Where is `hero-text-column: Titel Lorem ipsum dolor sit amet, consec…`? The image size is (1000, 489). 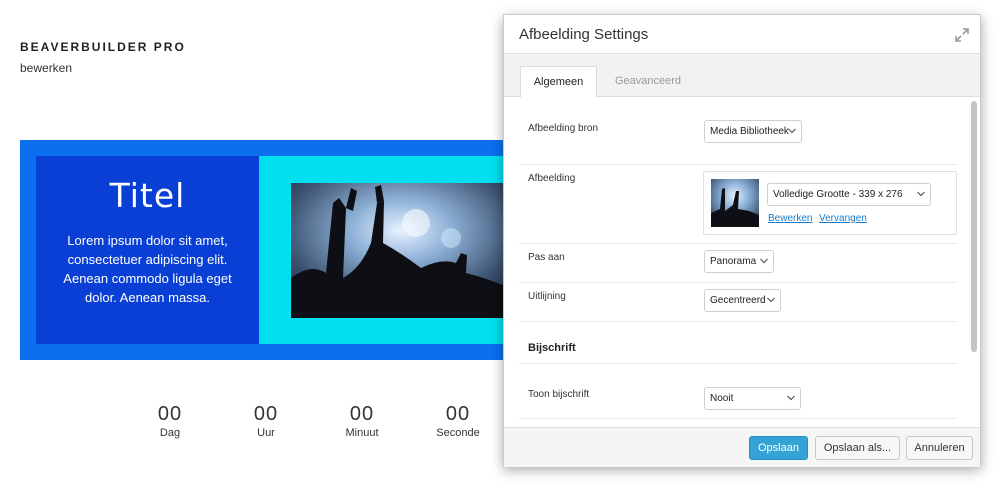
hero-text-column: Titel Lorem ipsum dolor sit amet, consec… is located at coordinates (147, 250).